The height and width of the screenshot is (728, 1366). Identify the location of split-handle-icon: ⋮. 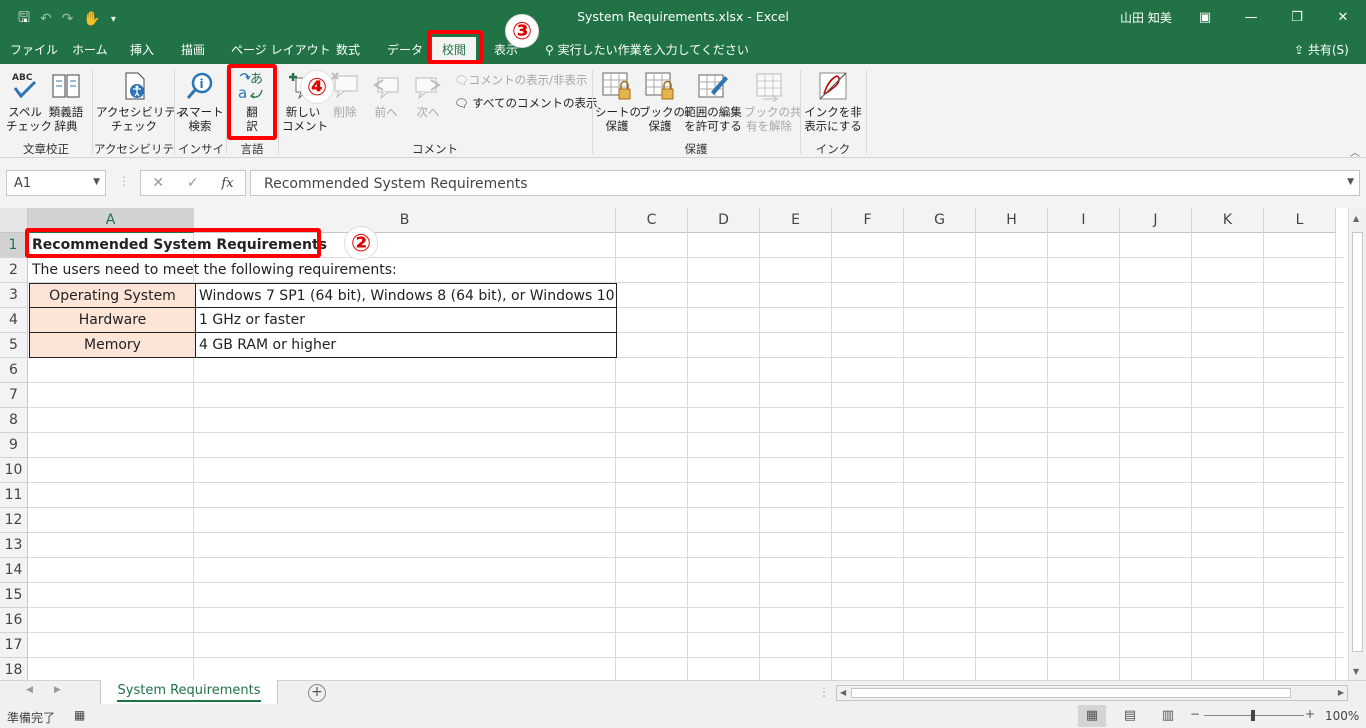
(824, 692).